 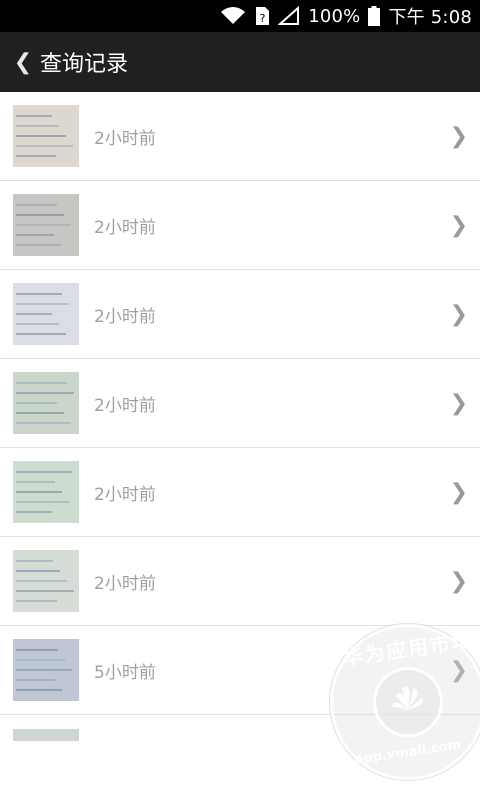 I want to click on clock: 下午 5:08, so click(x=430, y=17).